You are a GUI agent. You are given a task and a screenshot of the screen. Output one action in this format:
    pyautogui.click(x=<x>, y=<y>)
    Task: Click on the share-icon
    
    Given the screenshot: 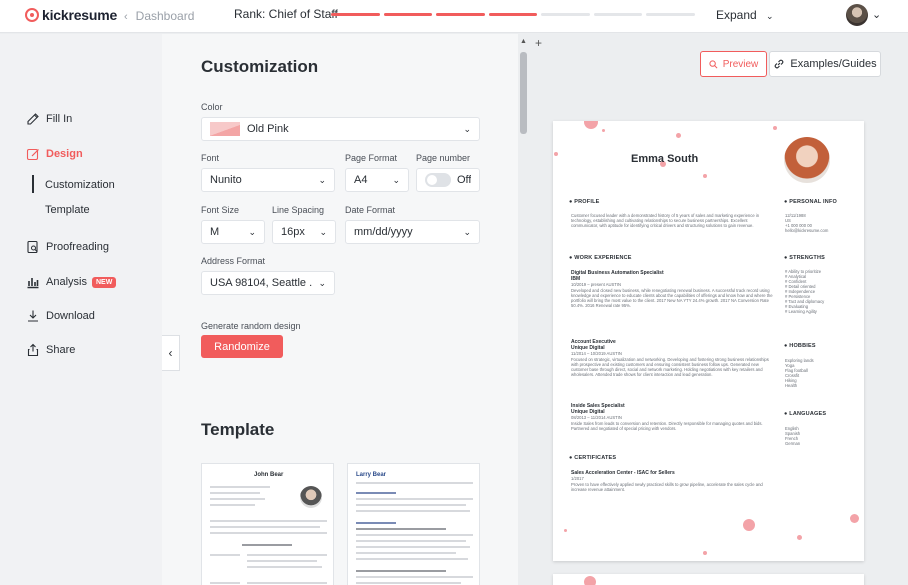 What is the action you would take?
    pyautogui.click(x=33, y=350)
    